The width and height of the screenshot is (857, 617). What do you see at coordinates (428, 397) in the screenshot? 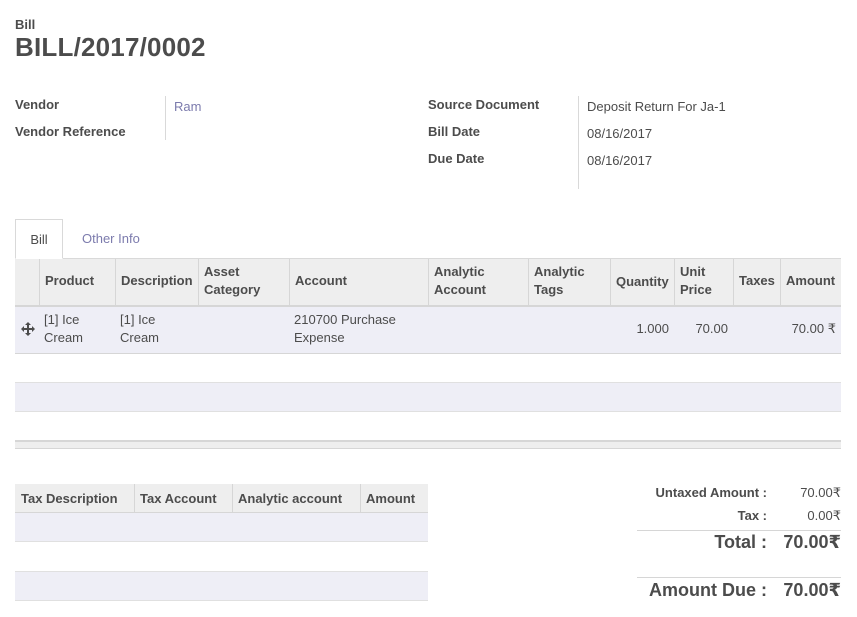
I see `empty-table-row` at bounding box center [428, 397].